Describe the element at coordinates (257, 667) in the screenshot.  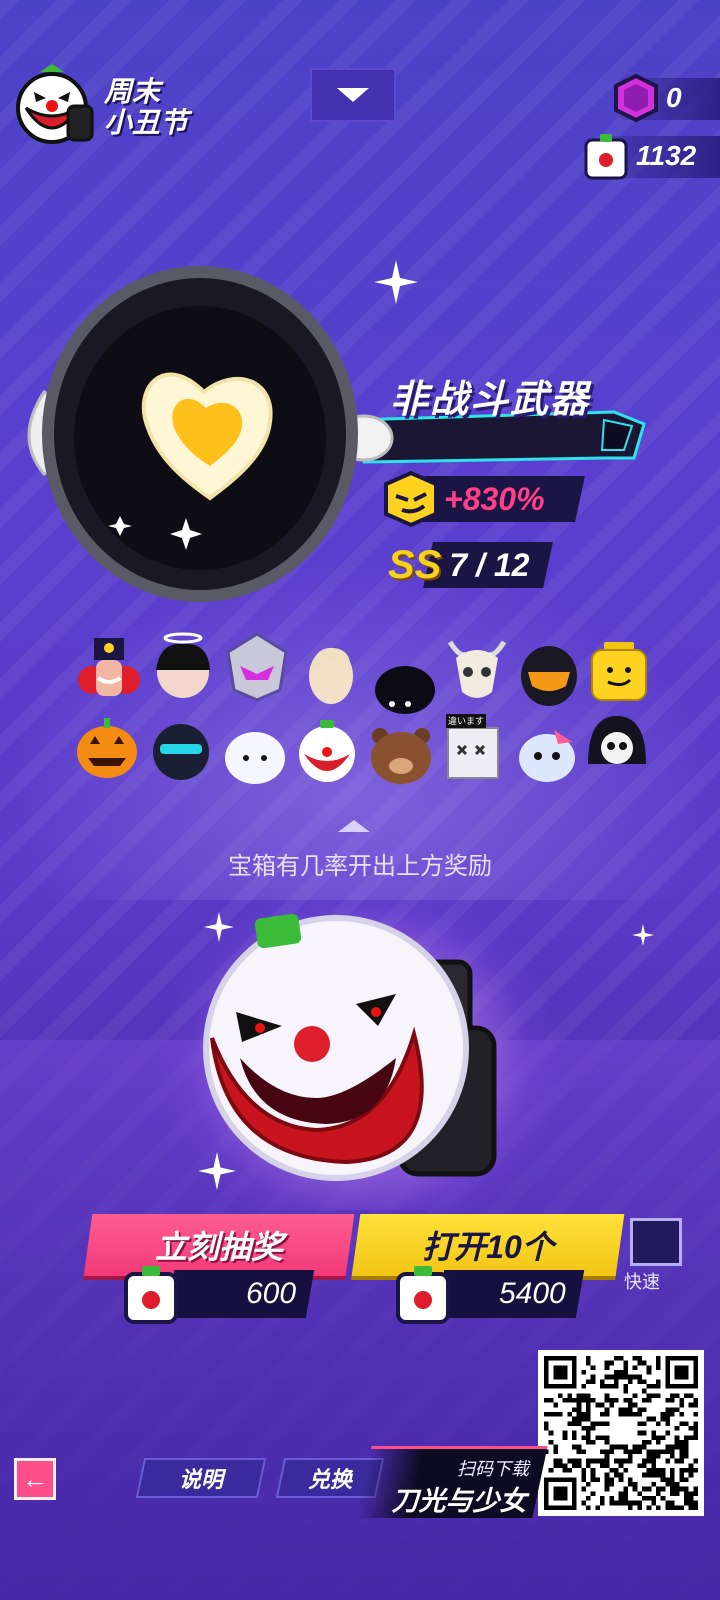
I see `mech-helmet-head-icon` at that location.